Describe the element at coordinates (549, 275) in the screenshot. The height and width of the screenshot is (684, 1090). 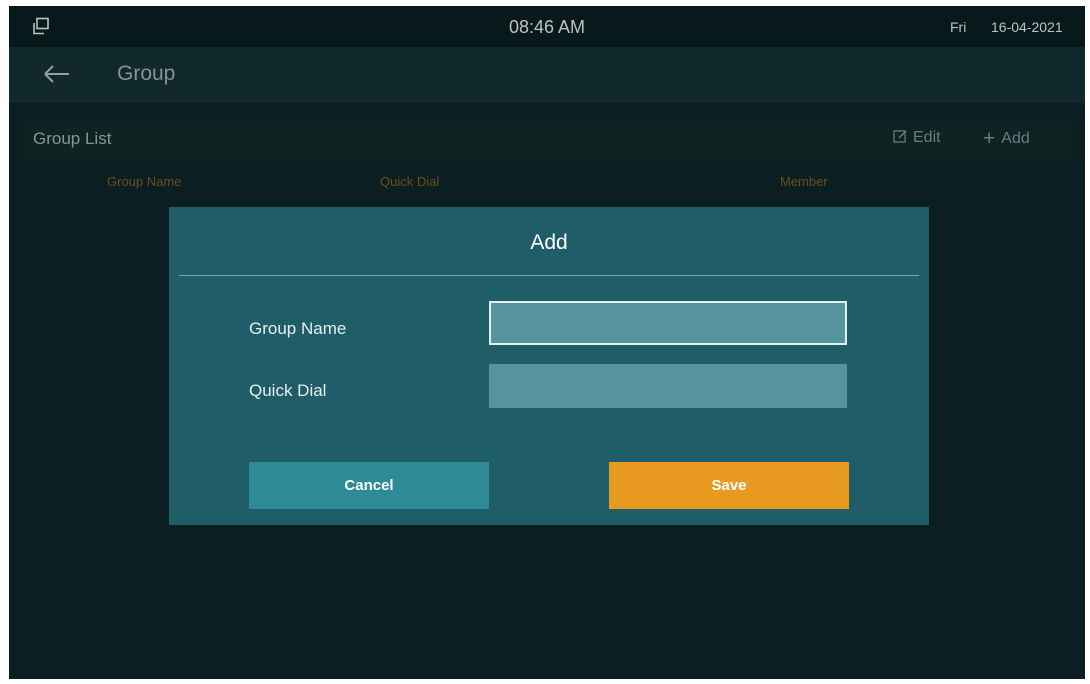
I see `dialog-divider` at that location.